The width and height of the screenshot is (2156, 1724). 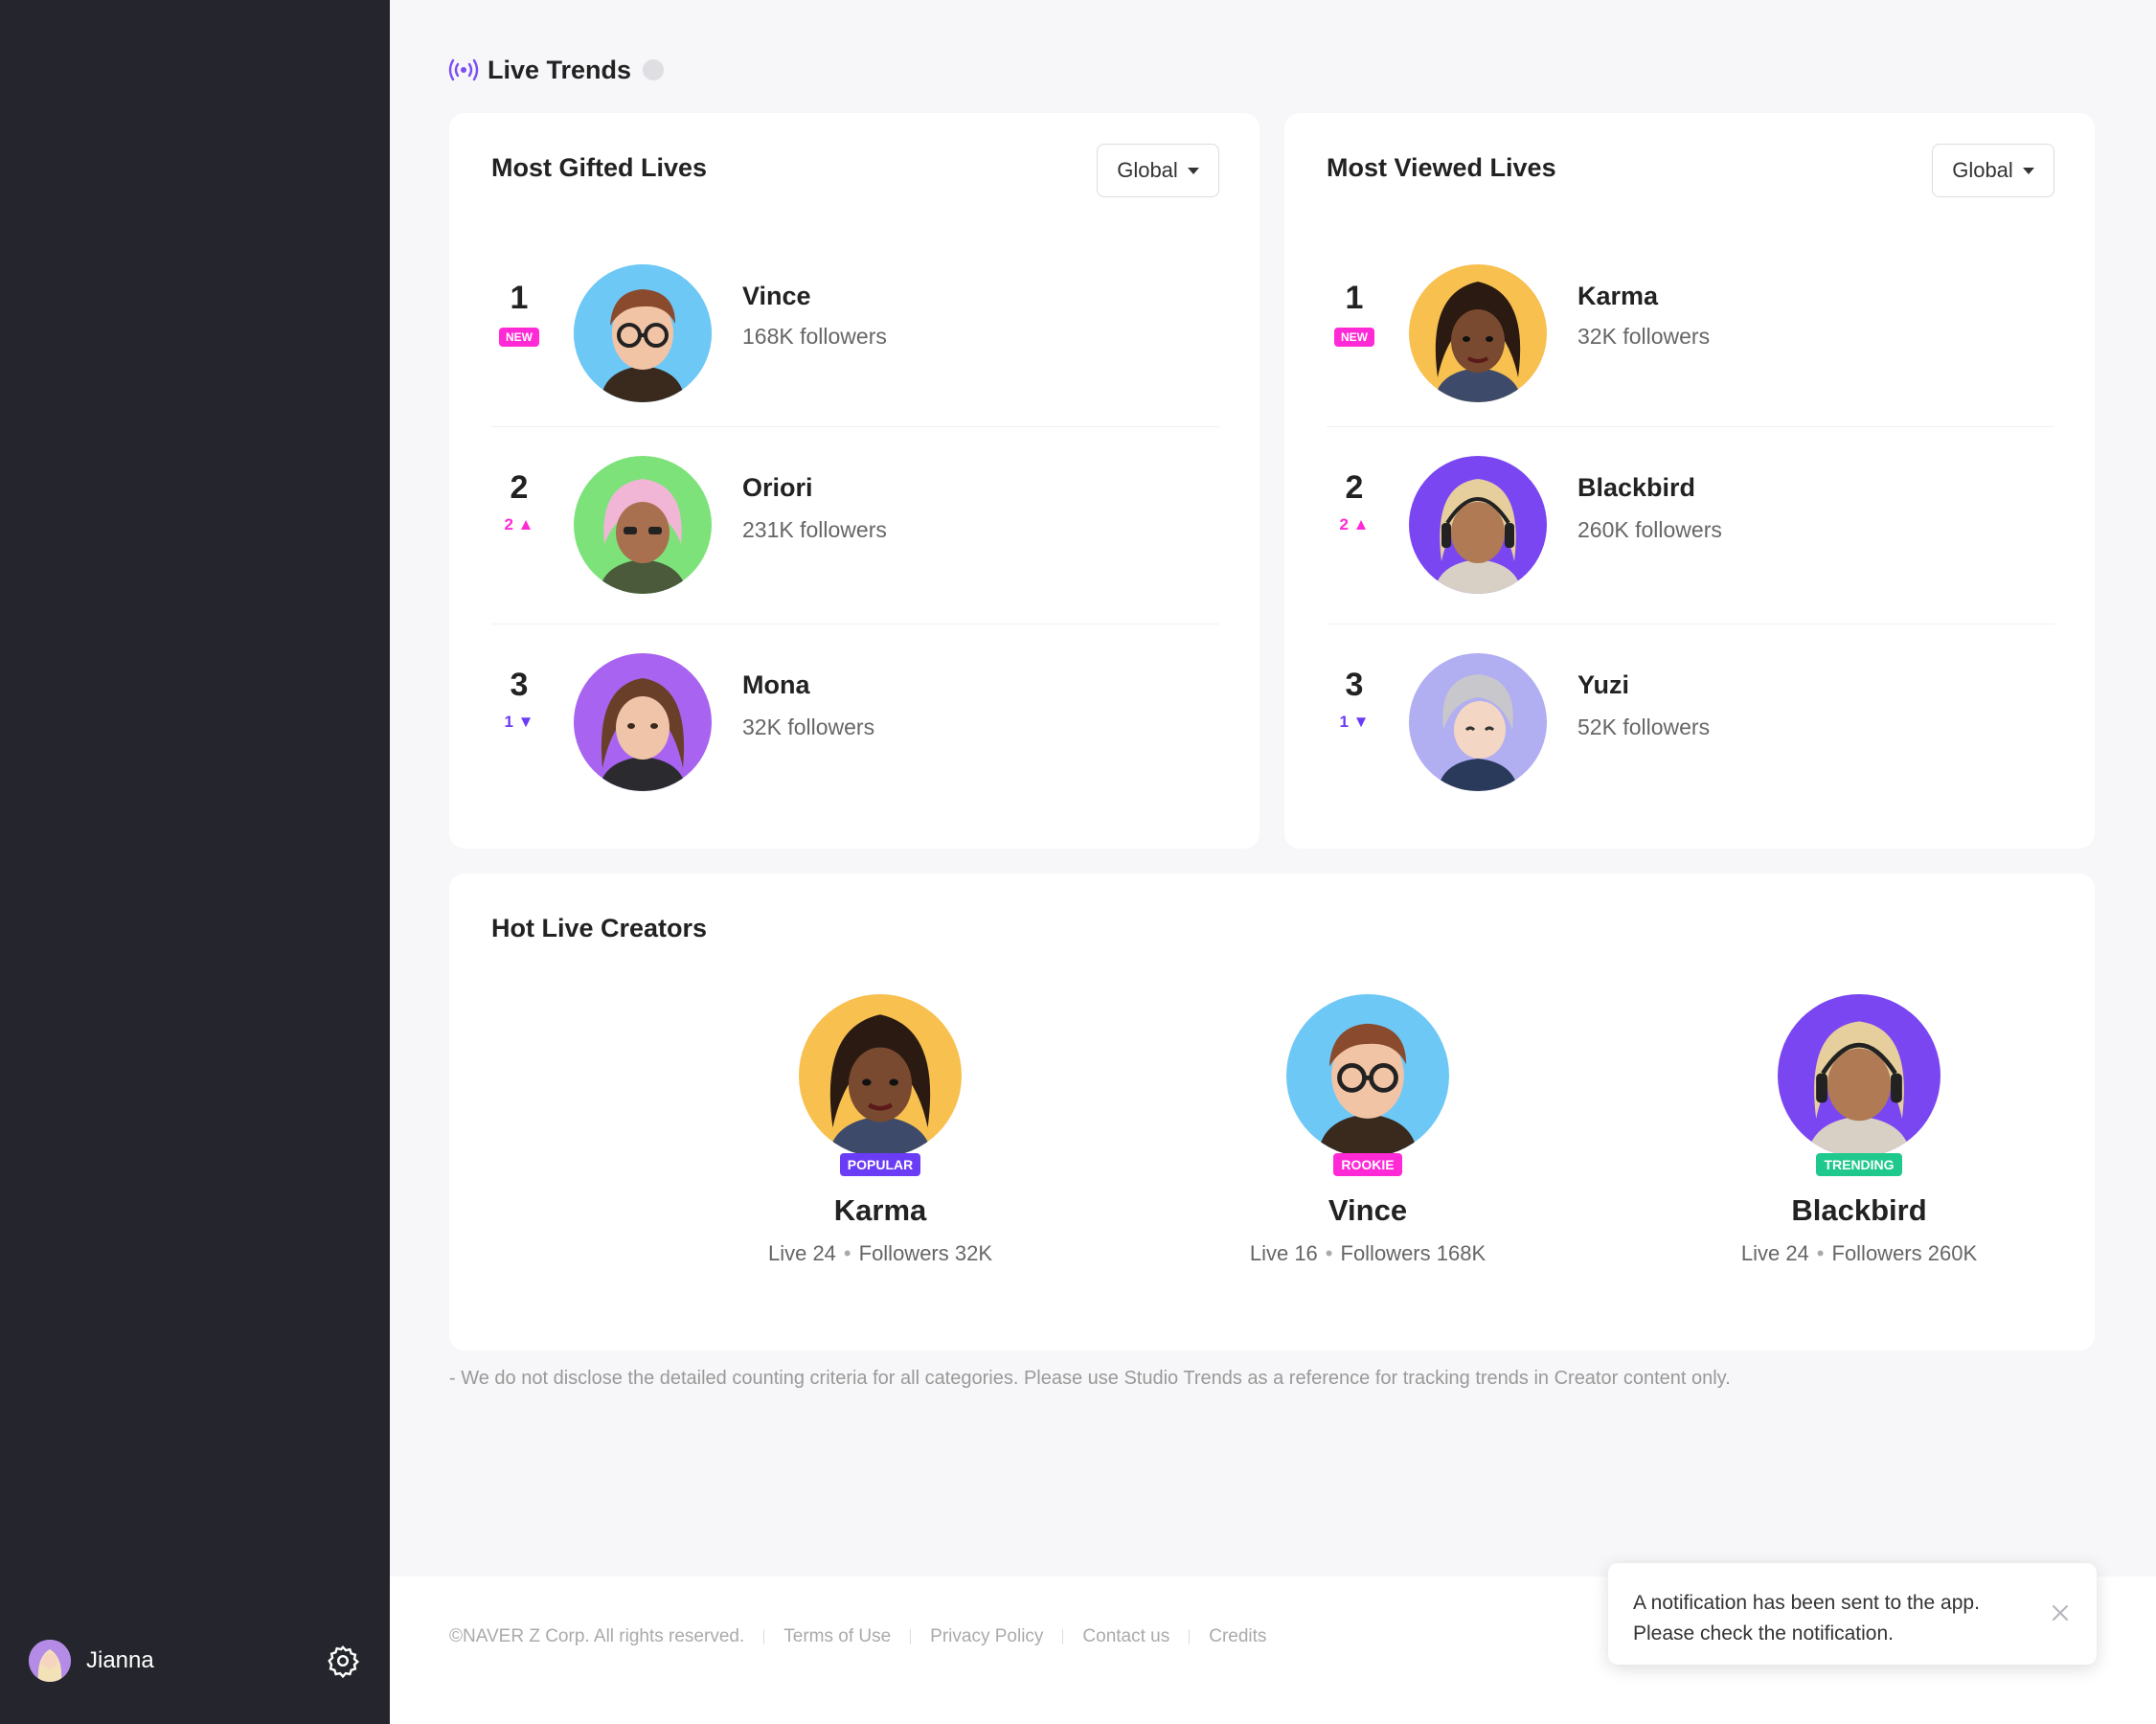 What do you see at coordinates (463, 70) in the screenshot?
I see `live-broadcast-icon` at bounding box center [463, 70].